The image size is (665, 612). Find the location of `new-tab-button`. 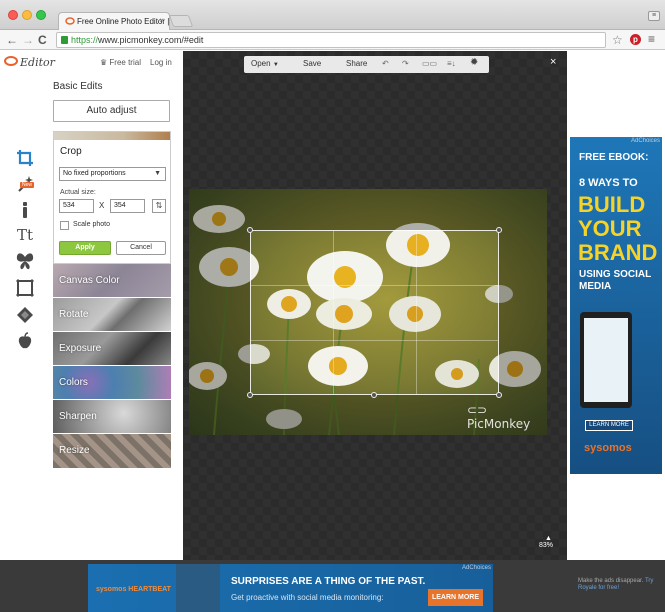

new-tab-button is located at coordinates (181, 21).